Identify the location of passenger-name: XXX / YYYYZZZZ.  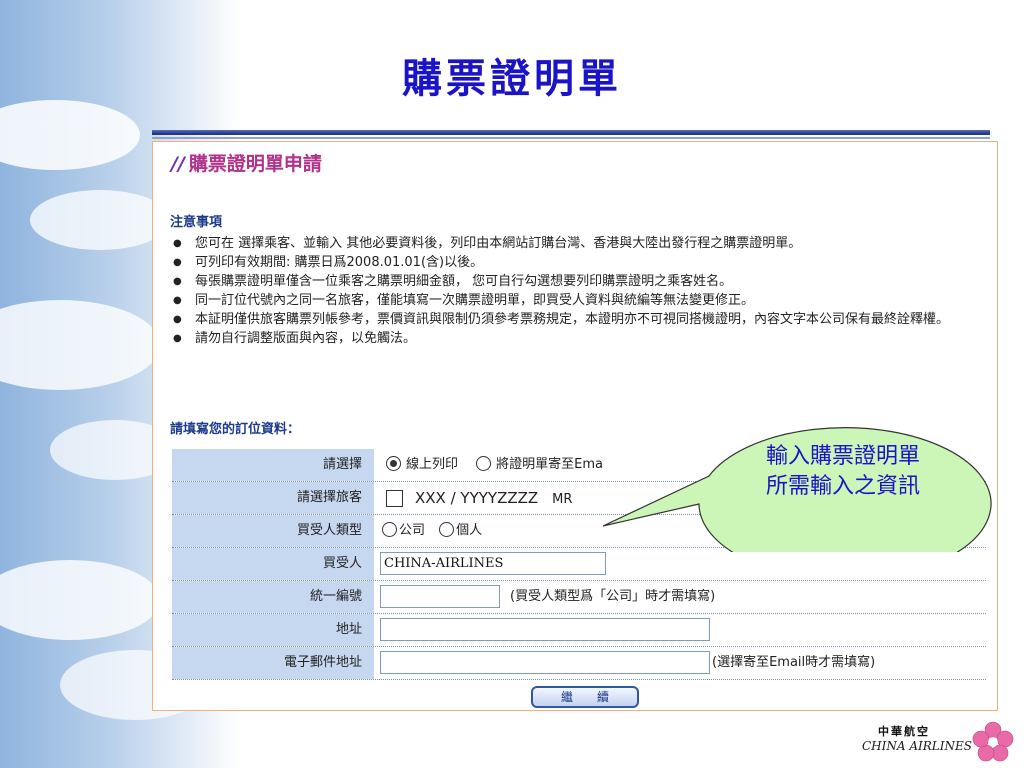
(477, 498).